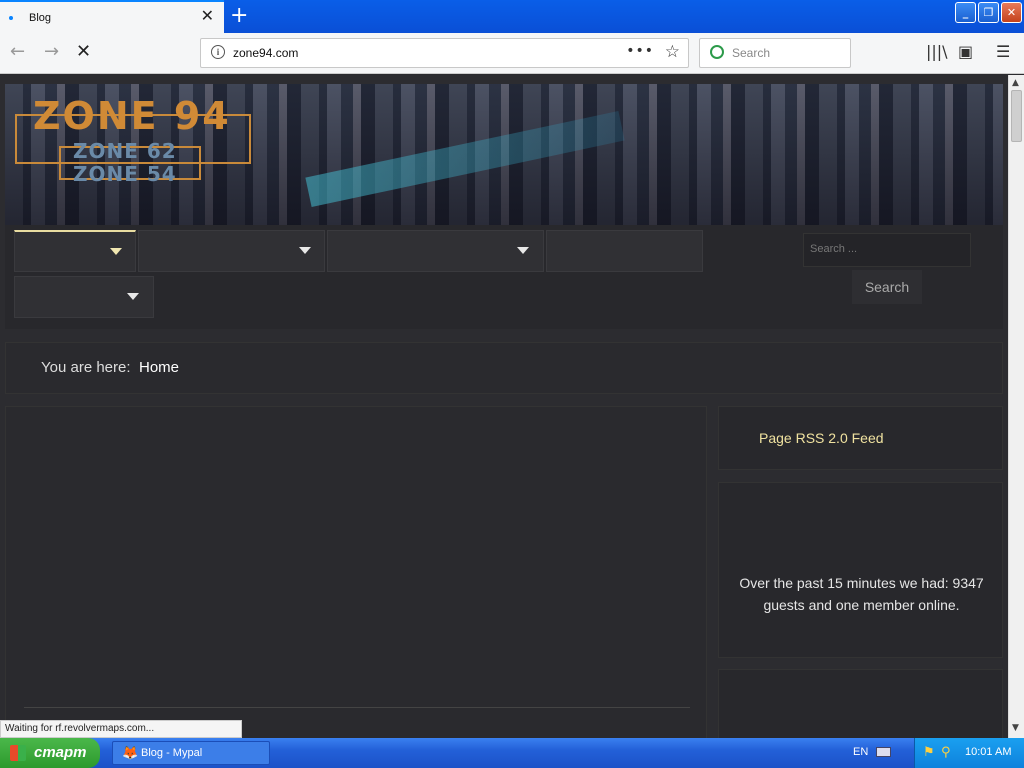 Image resolution: width=1024 pixels, height=768 pixels. I want to click on sidebar-icon: ▣, so click(965, 52).